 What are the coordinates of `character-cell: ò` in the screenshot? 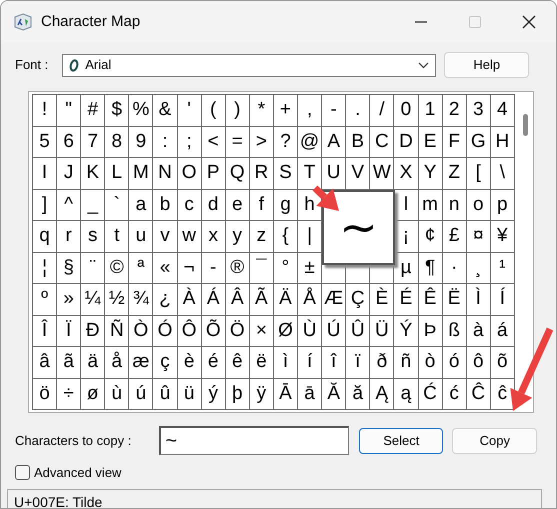 It's located at (430, 362).